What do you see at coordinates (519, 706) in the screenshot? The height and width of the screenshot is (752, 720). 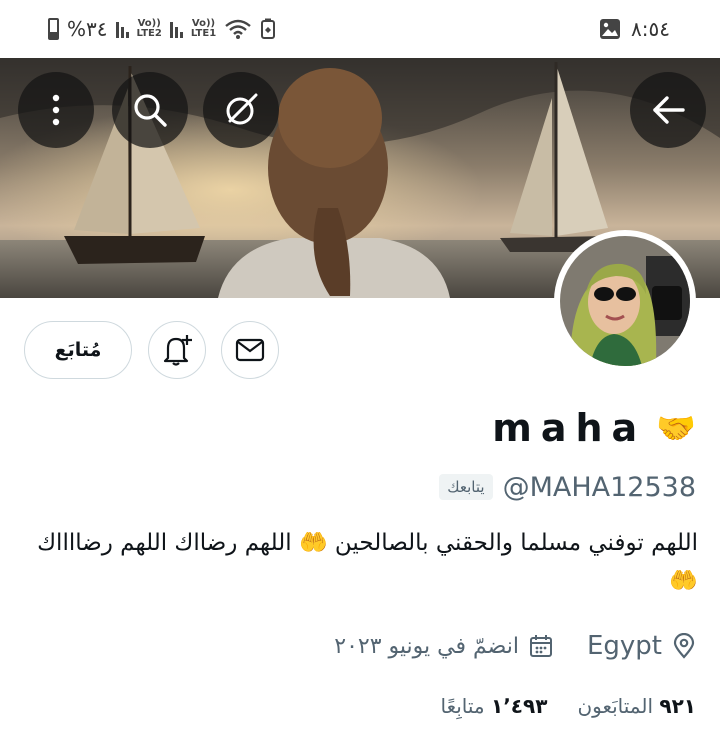 I see `followers-count: ١٬٤٩٣` at bounding box center [519, 706].